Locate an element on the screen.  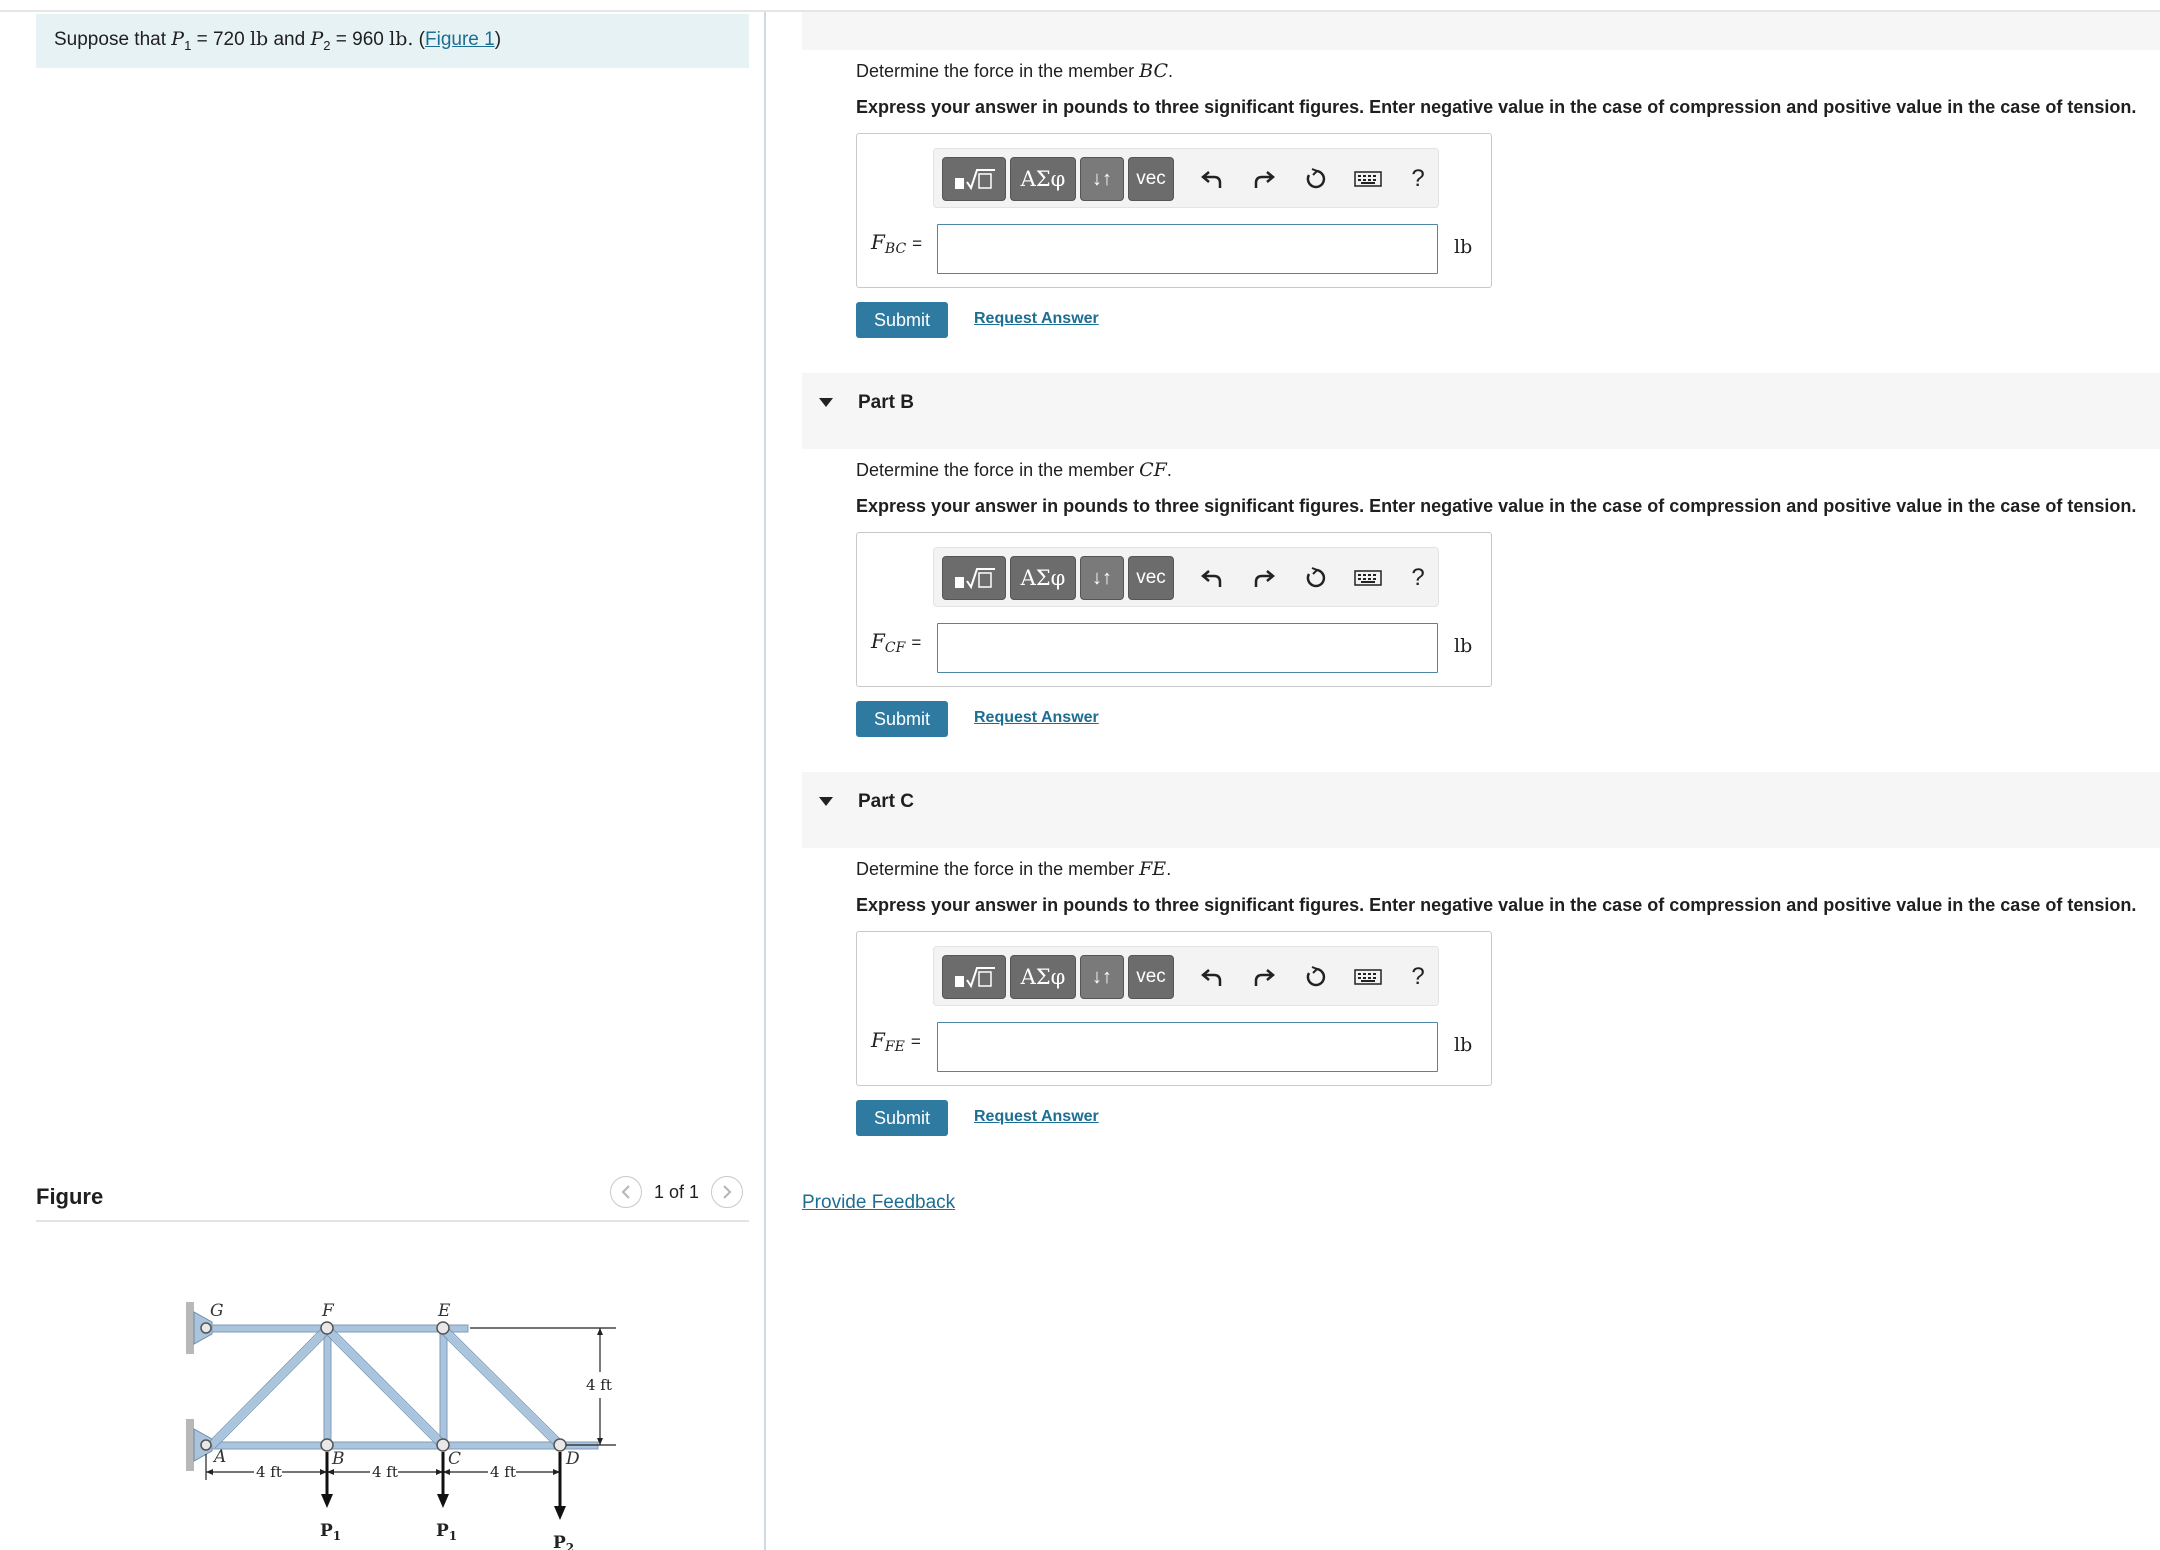
part-c-request-answer-link: Request Answer is located at coordinates (1036, 1117).